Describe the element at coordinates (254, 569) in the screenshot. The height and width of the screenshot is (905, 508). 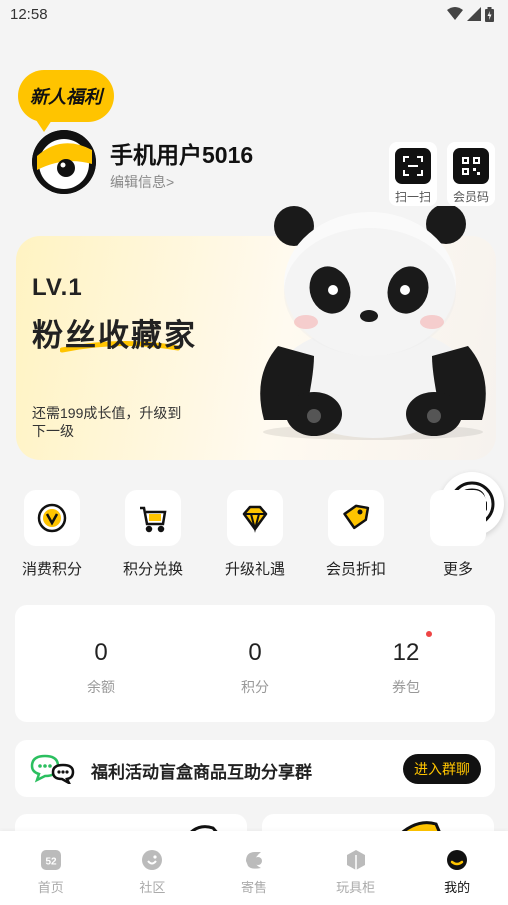
I see `menu-label-upgrade: 升级礼遇` at that location.